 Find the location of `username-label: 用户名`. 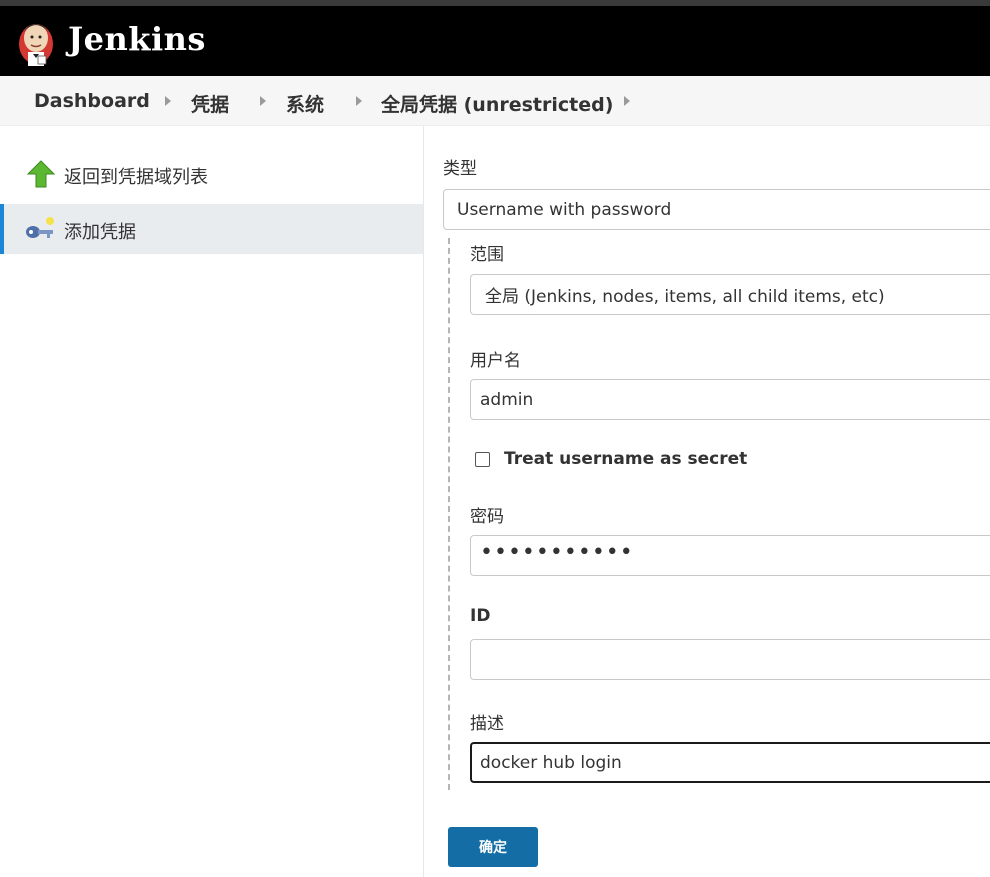

username-label: 用户名 is located at coordinates (495, 361).